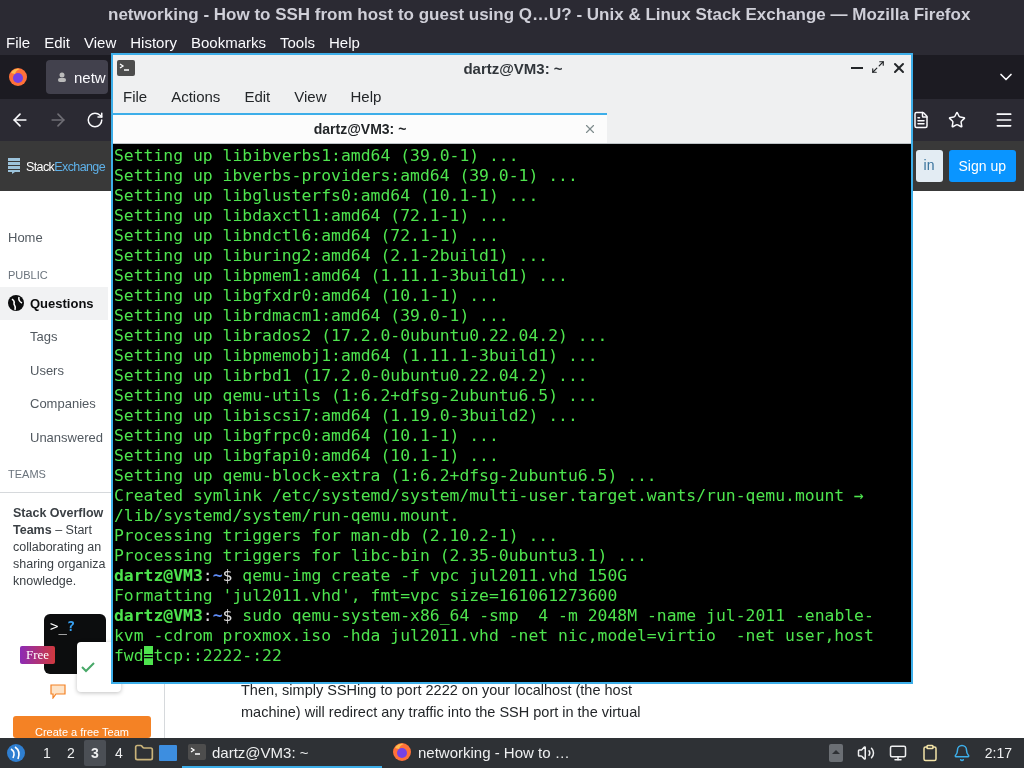 The height and width of the screenshot is (768, 1024). I want to click on sidebar-item: Home, so click(54, 238).